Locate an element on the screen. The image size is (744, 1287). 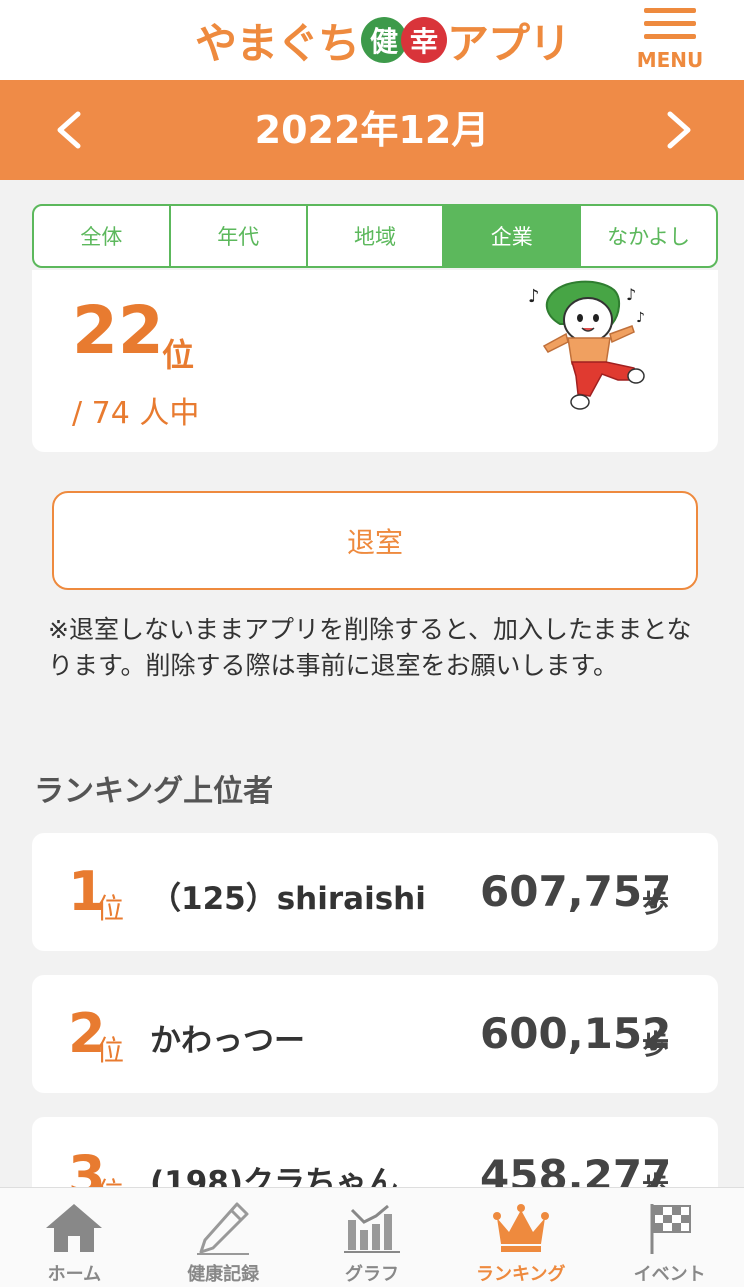
logo-text: やまぐち is located at coordinates (277, 43).